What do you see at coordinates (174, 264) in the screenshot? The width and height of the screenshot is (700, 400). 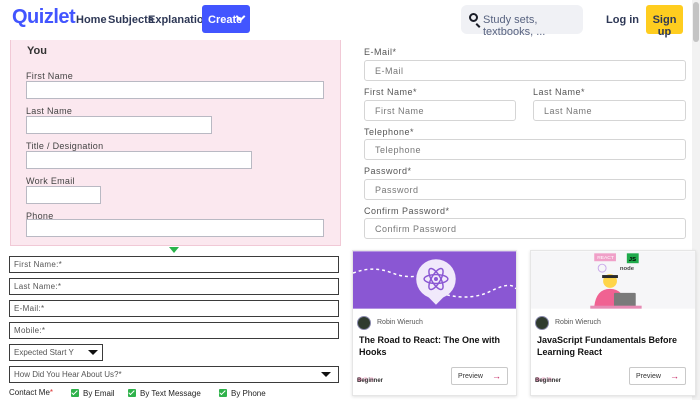 I see `lead-first-name-field: First Name:*` at bounding box center [174, 264].